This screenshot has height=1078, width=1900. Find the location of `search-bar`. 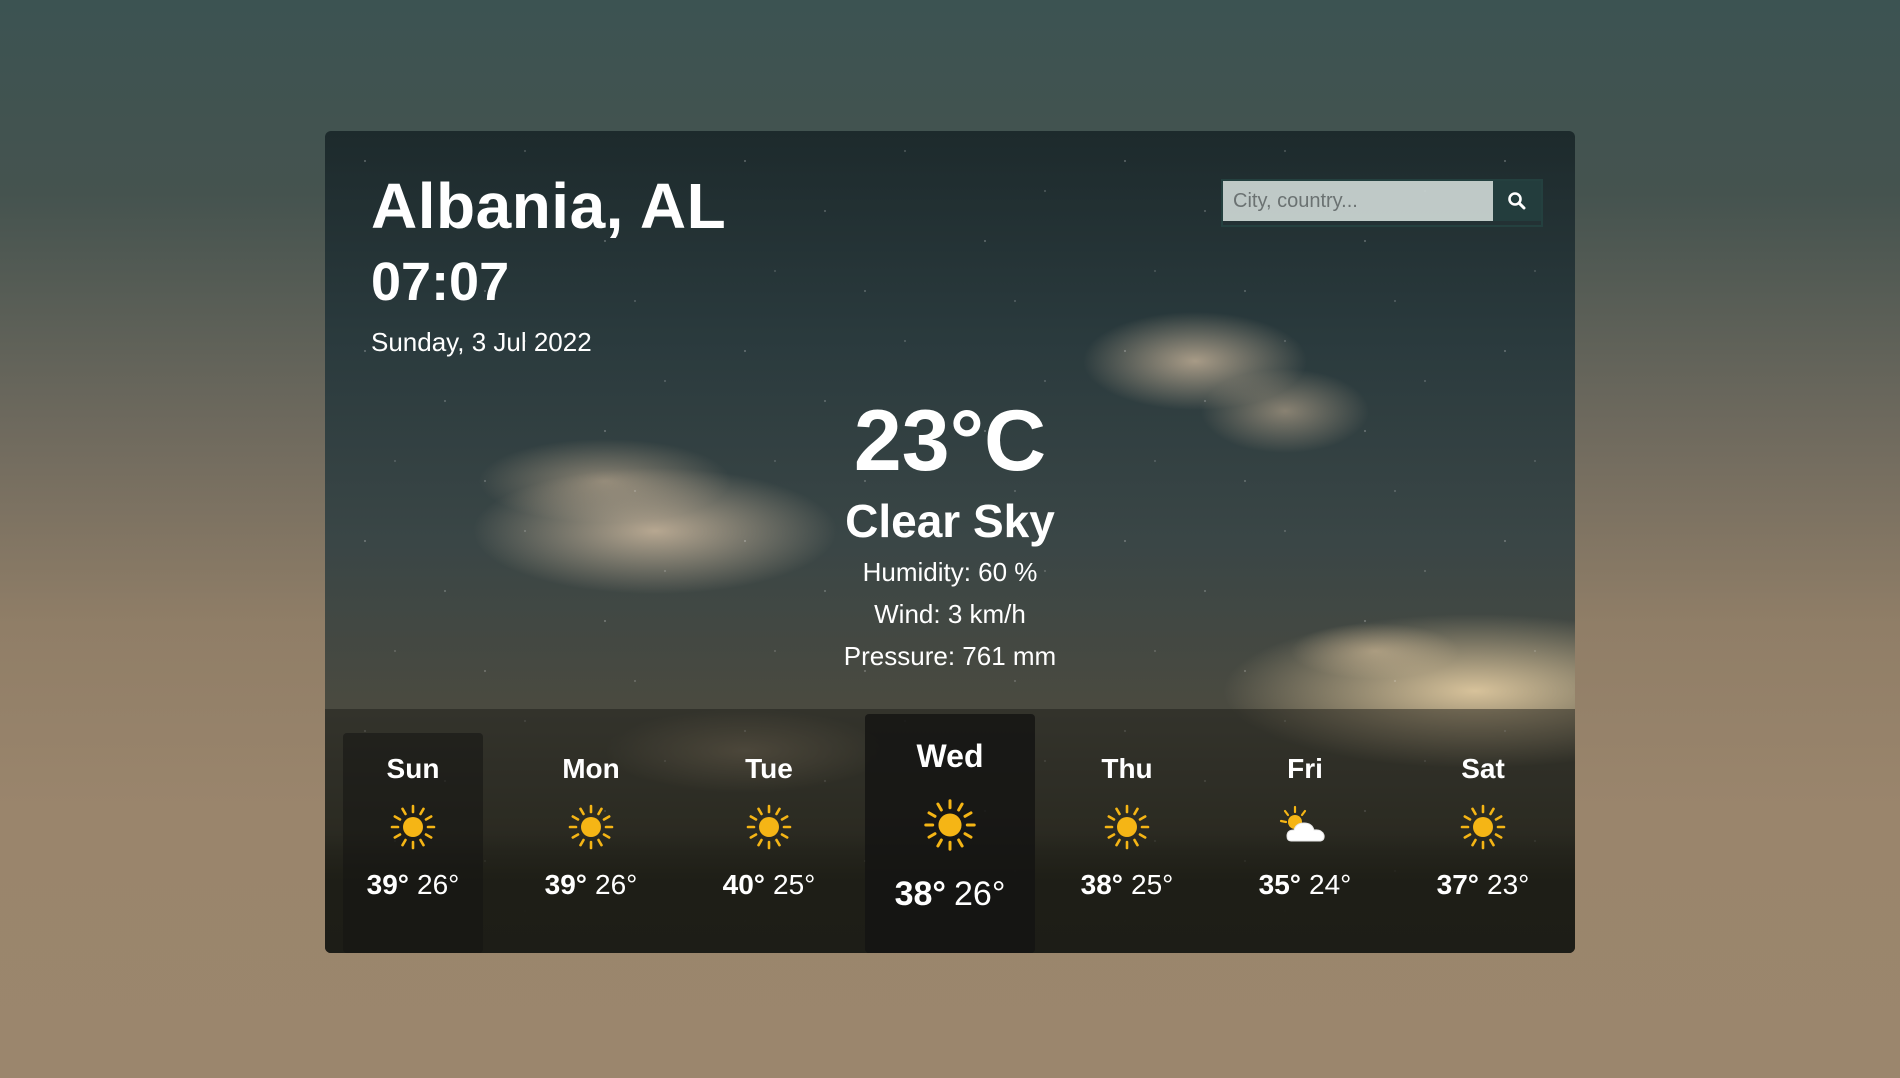

search-bar is located at coordinates (1382, 203).